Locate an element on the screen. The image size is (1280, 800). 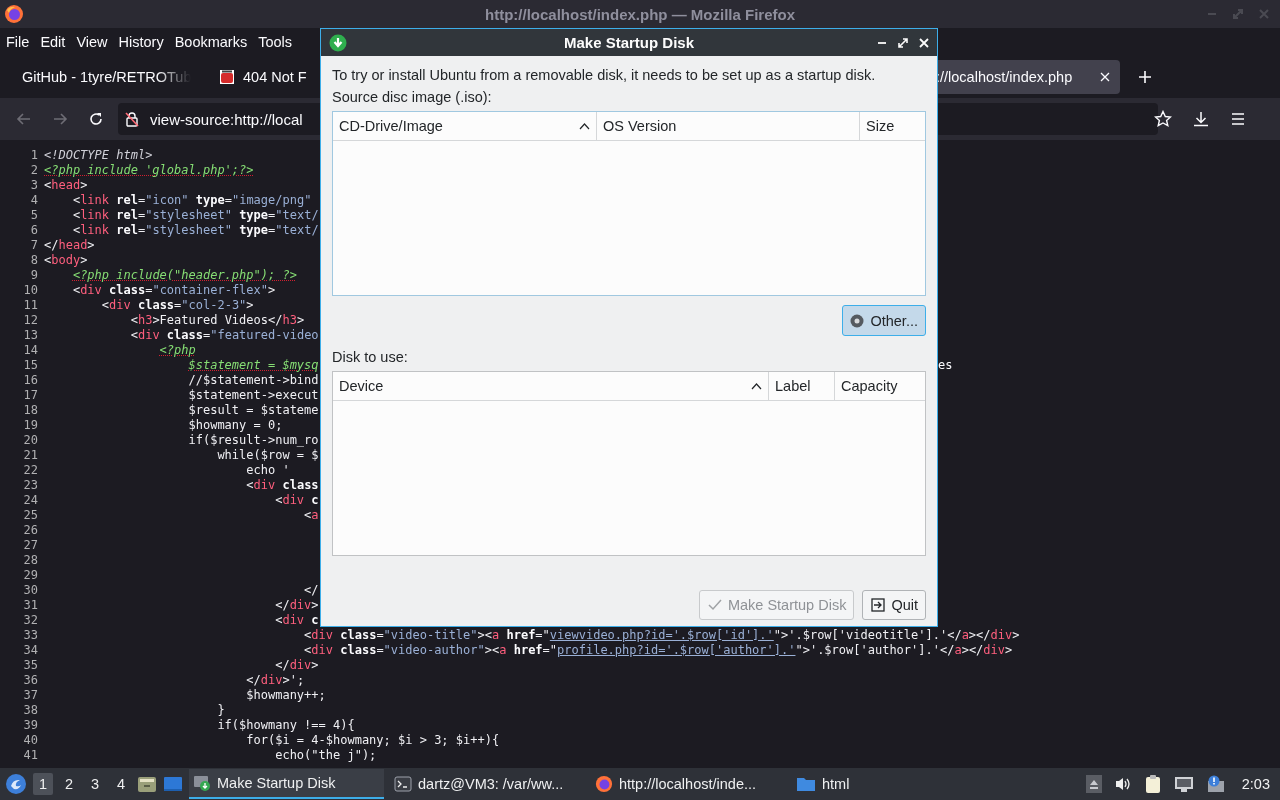
line-number: 15 is located at coordinates (30, 365).